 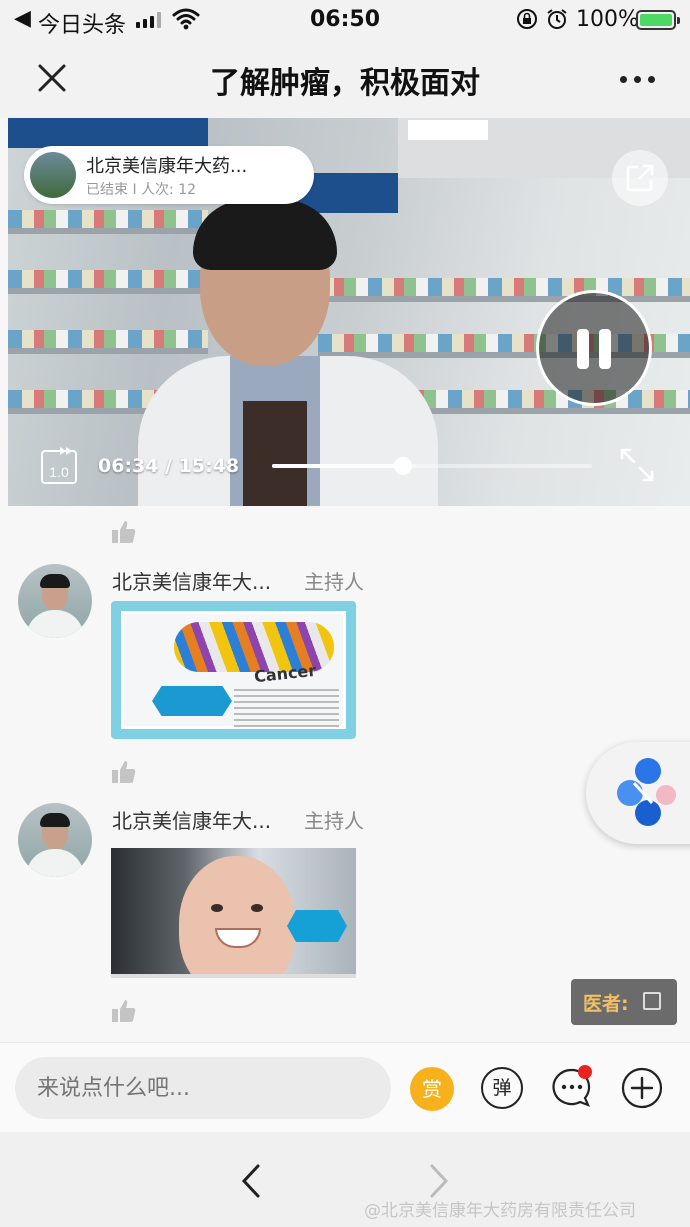 What do you see at coordinates (652, 1001) in the screenshot?
I see `doctor-checkbox` at bounding box center [652, 1001].